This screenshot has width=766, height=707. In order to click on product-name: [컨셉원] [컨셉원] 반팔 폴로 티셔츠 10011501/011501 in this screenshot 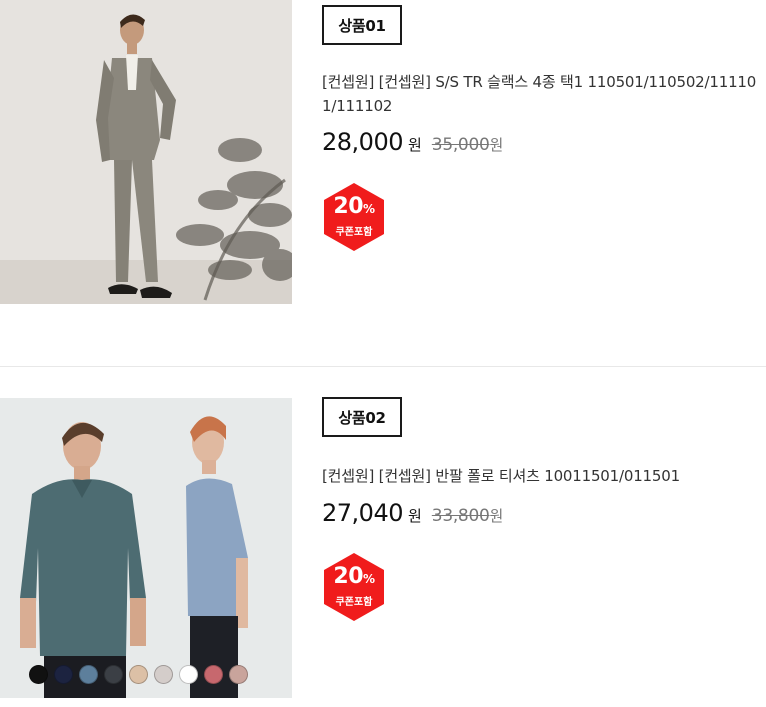, I will do `click(542, 476)`.